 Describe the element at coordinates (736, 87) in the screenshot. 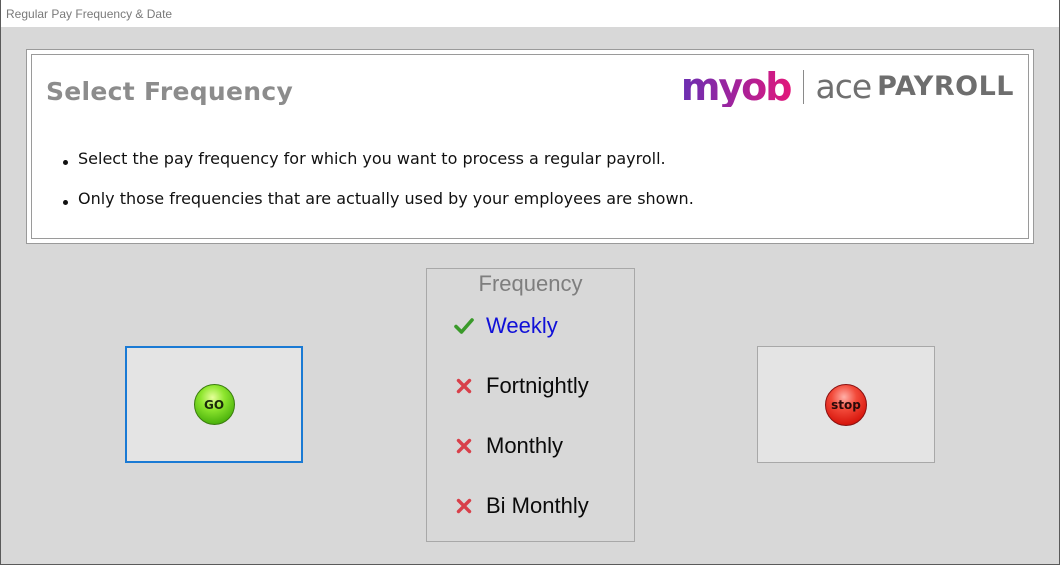

I see `logo-brand: myob` at that location.